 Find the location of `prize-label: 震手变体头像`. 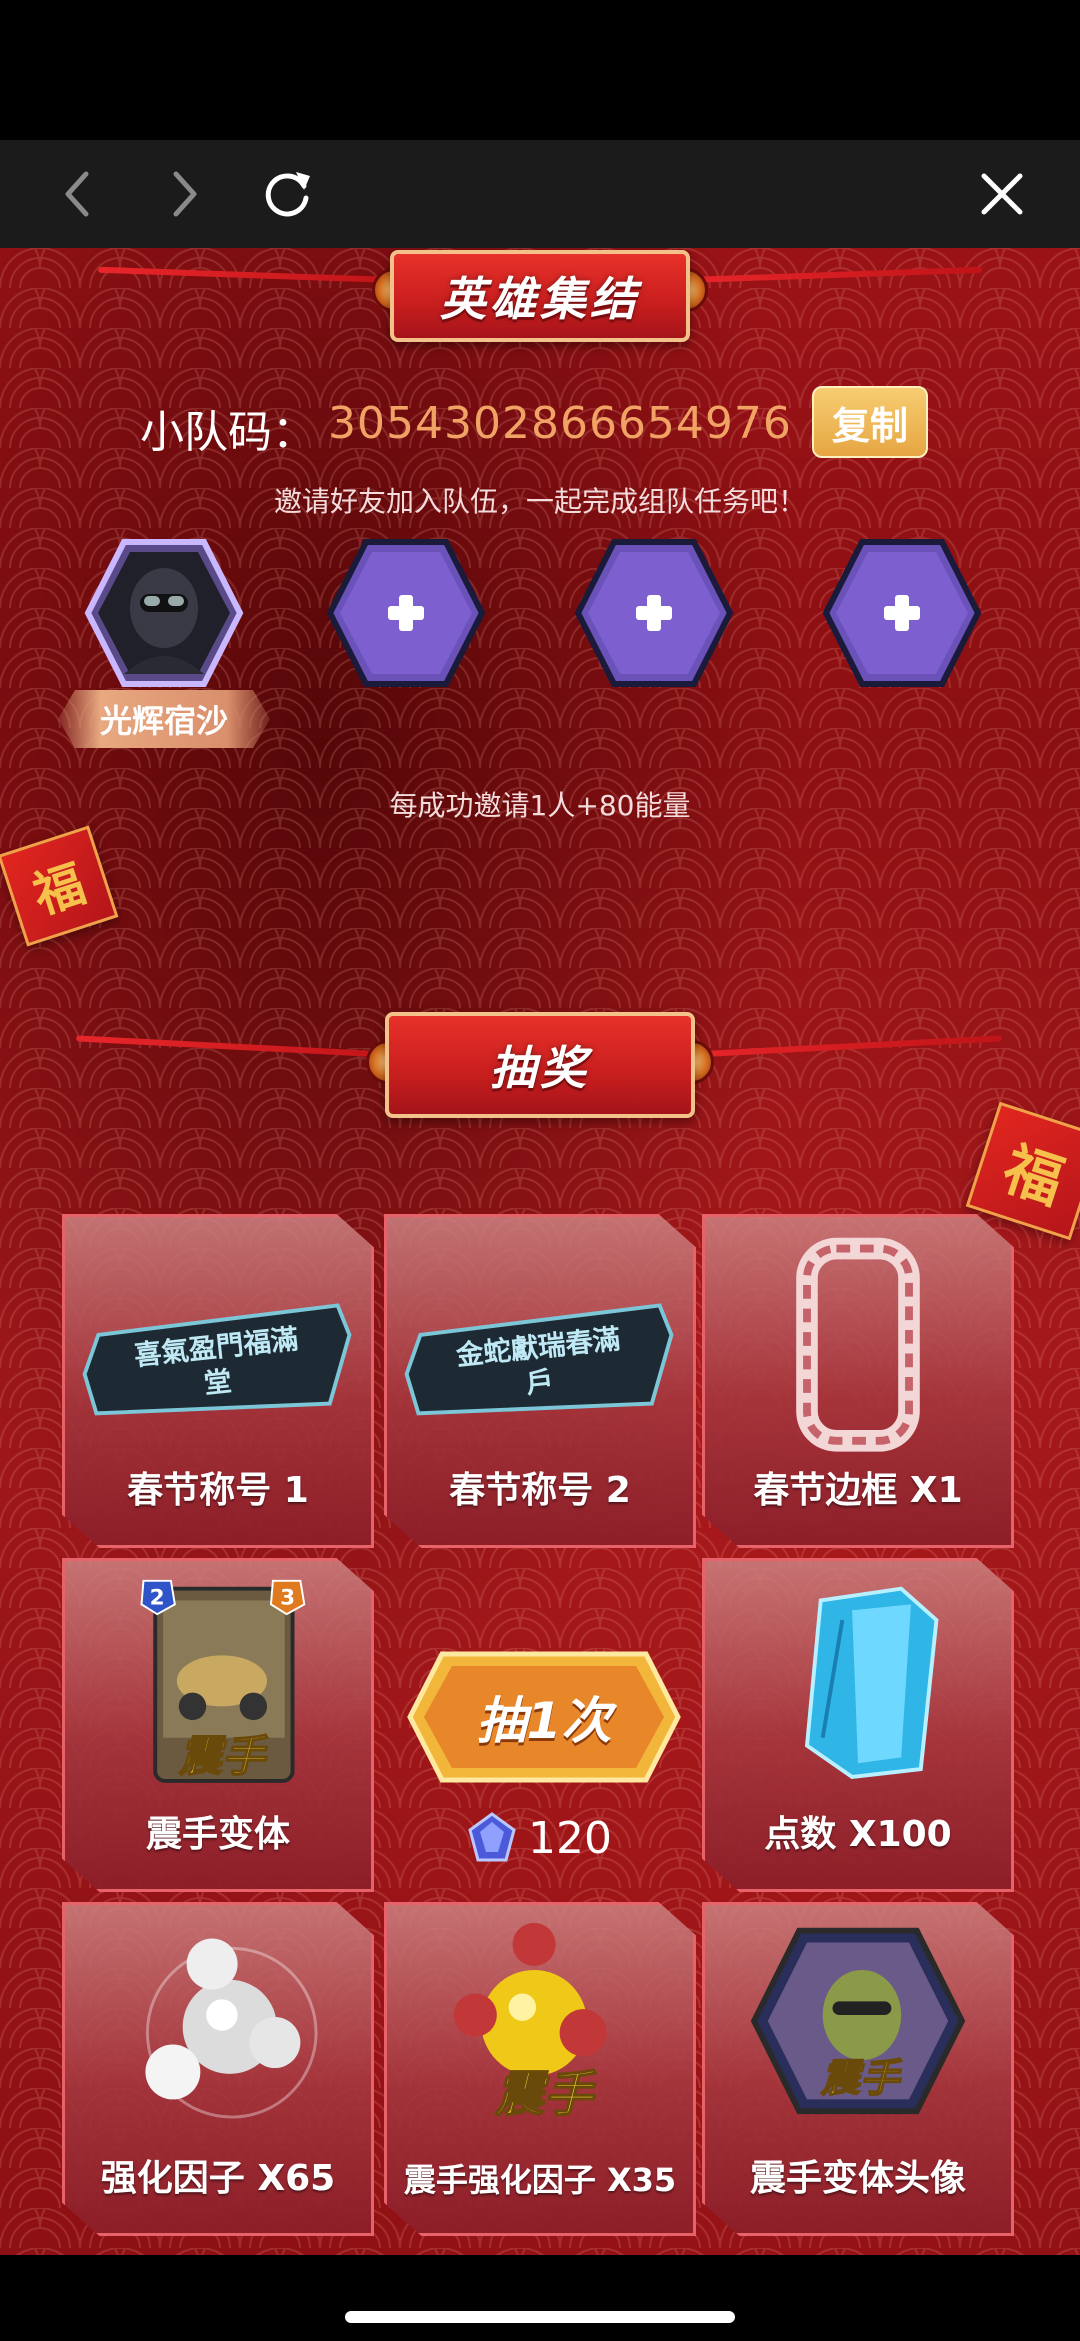

prize-label: 震手变体头像 is located at coordinates (857, 2178).